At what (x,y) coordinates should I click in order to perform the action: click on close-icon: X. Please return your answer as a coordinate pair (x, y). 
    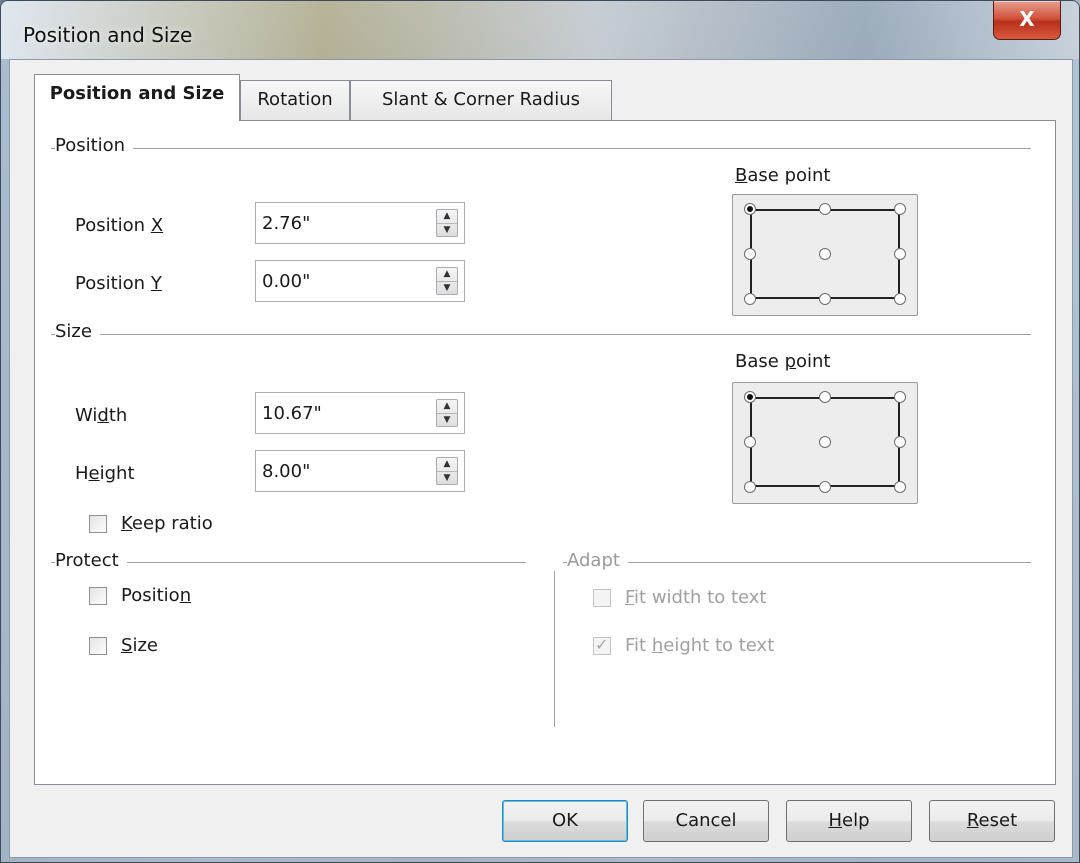
    Looking at the image, I should click on (1027, 19).